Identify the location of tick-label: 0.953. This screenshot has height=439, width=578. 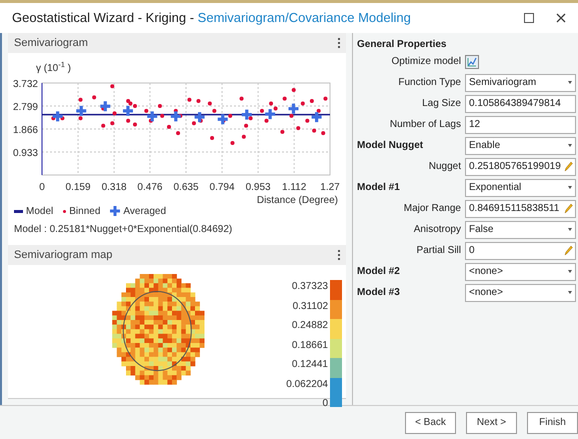
(258, 187).